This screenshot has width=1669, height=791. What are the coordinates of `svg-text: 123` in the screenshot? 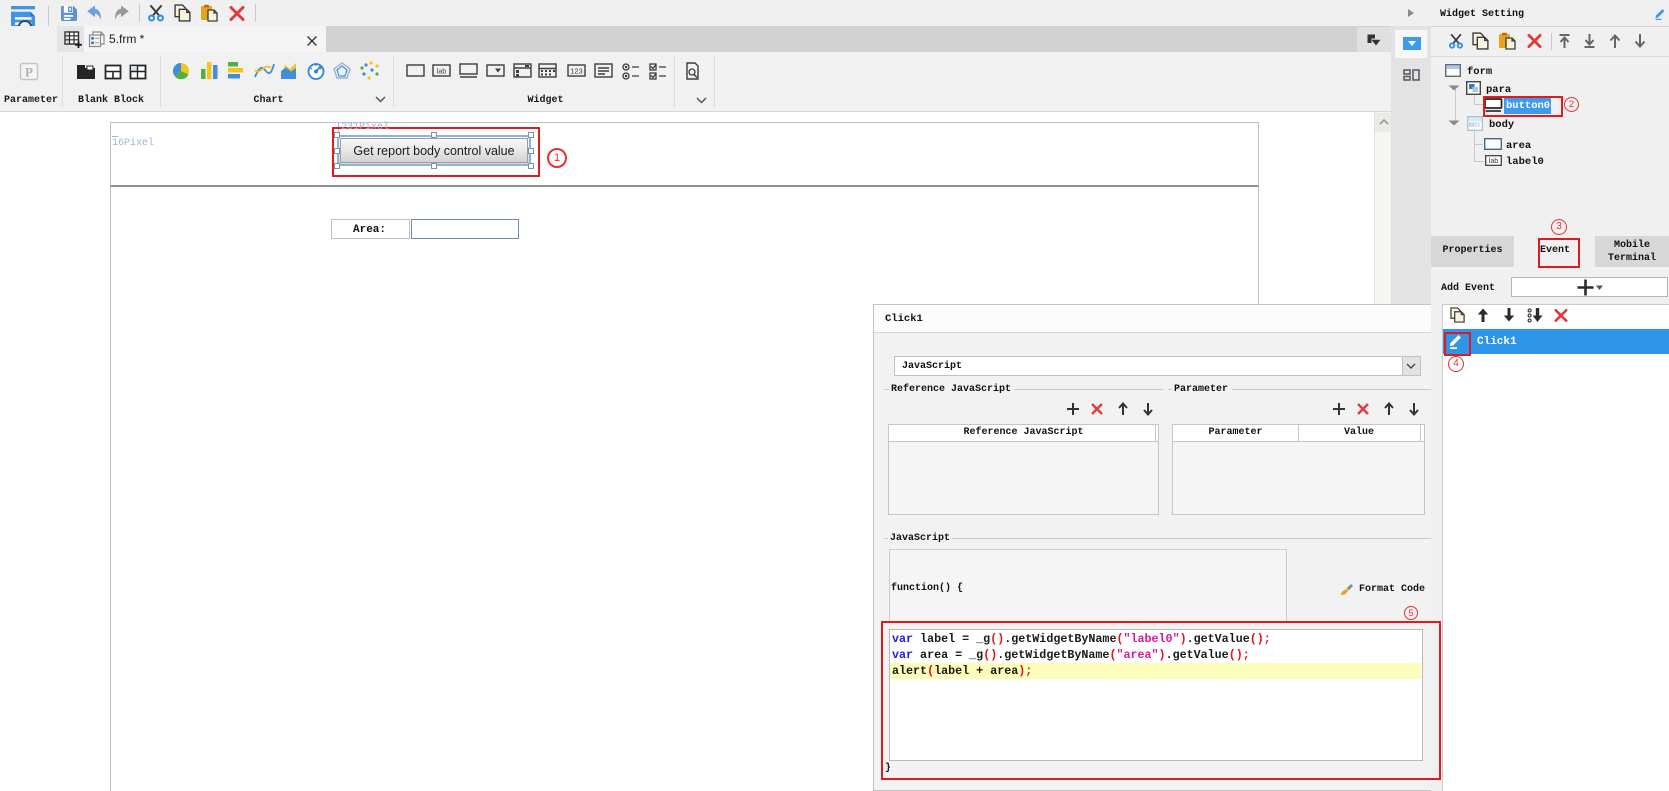 It's located at (576, 71).